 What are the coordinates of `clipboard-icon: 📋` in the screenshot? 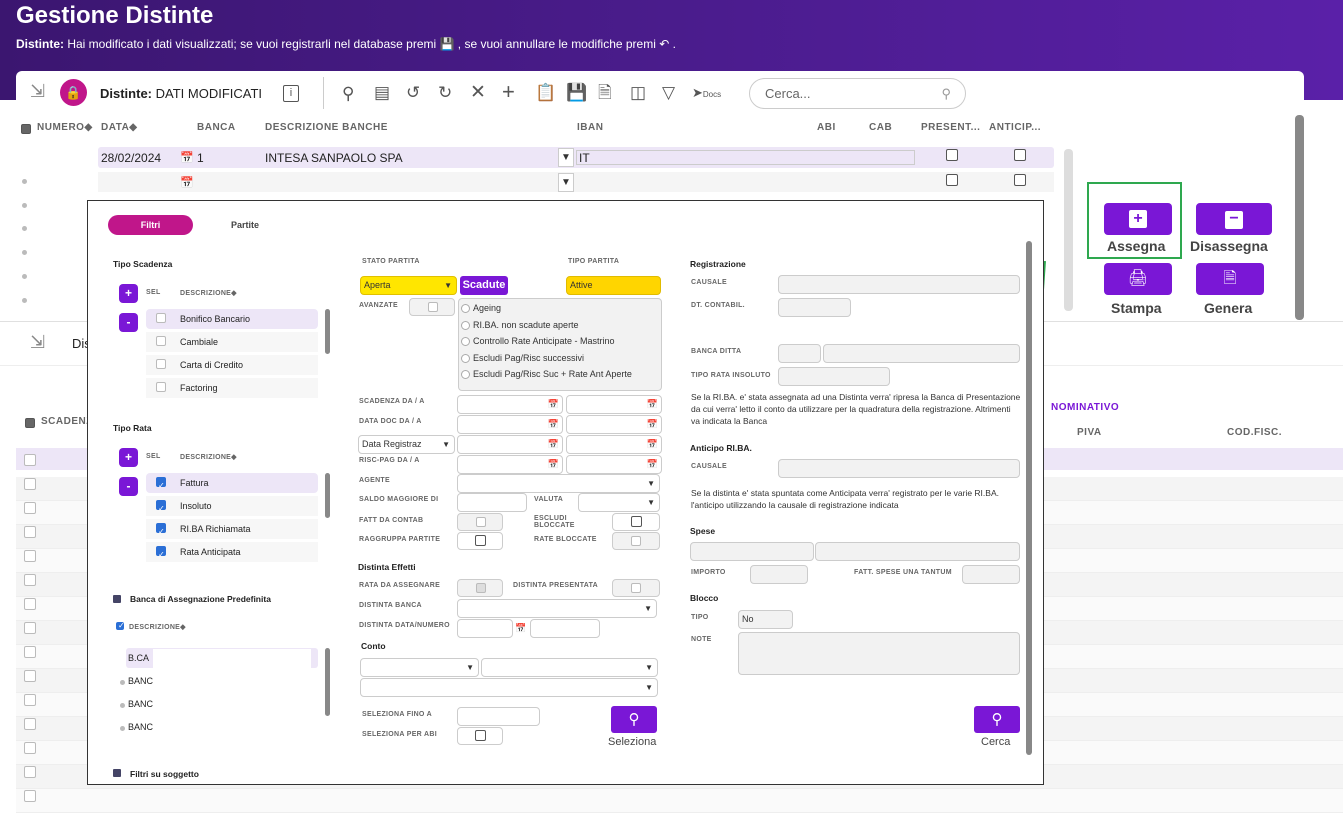 It's located at (545, 92).